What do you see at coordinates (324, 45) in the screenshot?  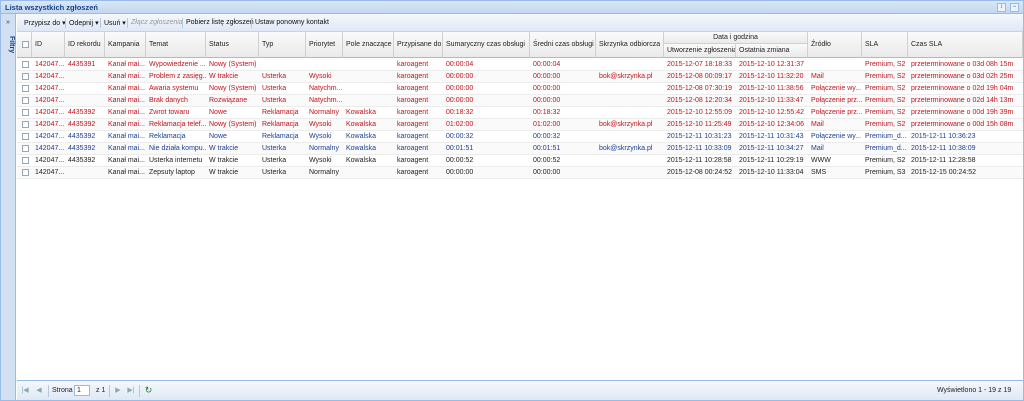 I see `col-header-priority: Priorytet` at bounding box center [324, 45].